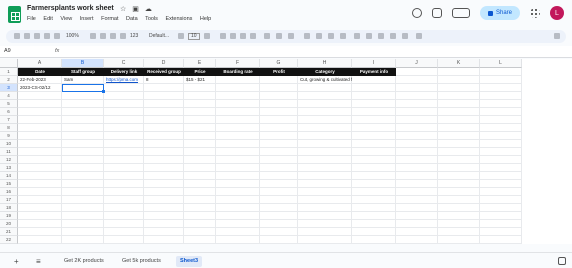 The width and height of the screenshot is (572, 268). What do you see at coordinates (417, 63) in the screenshot?
I see `column-header-j: J` at bounding box center [417, 63].